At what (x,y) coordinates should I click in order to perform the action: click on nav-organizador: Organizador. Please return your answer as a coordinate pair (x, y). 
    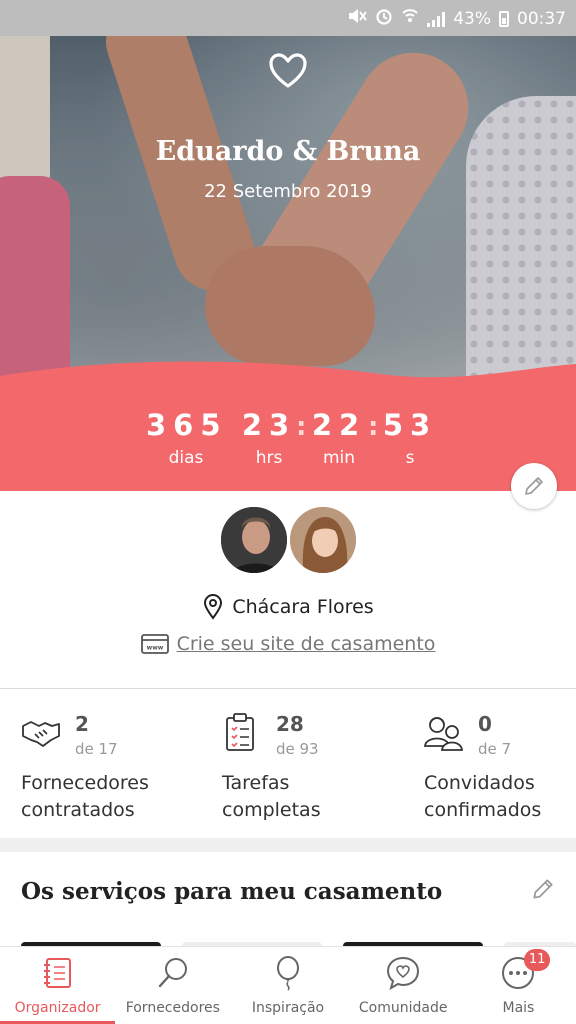
    Looking at the image, I should click on (58, 985).